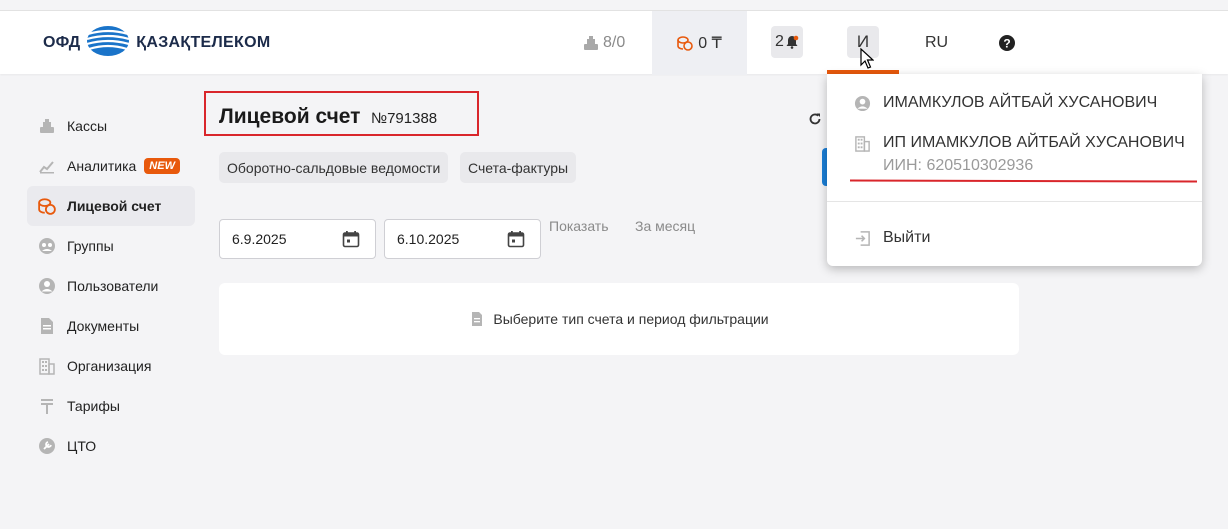  I want to click on sidebar-item-documents: Документы, so click(111, 326).